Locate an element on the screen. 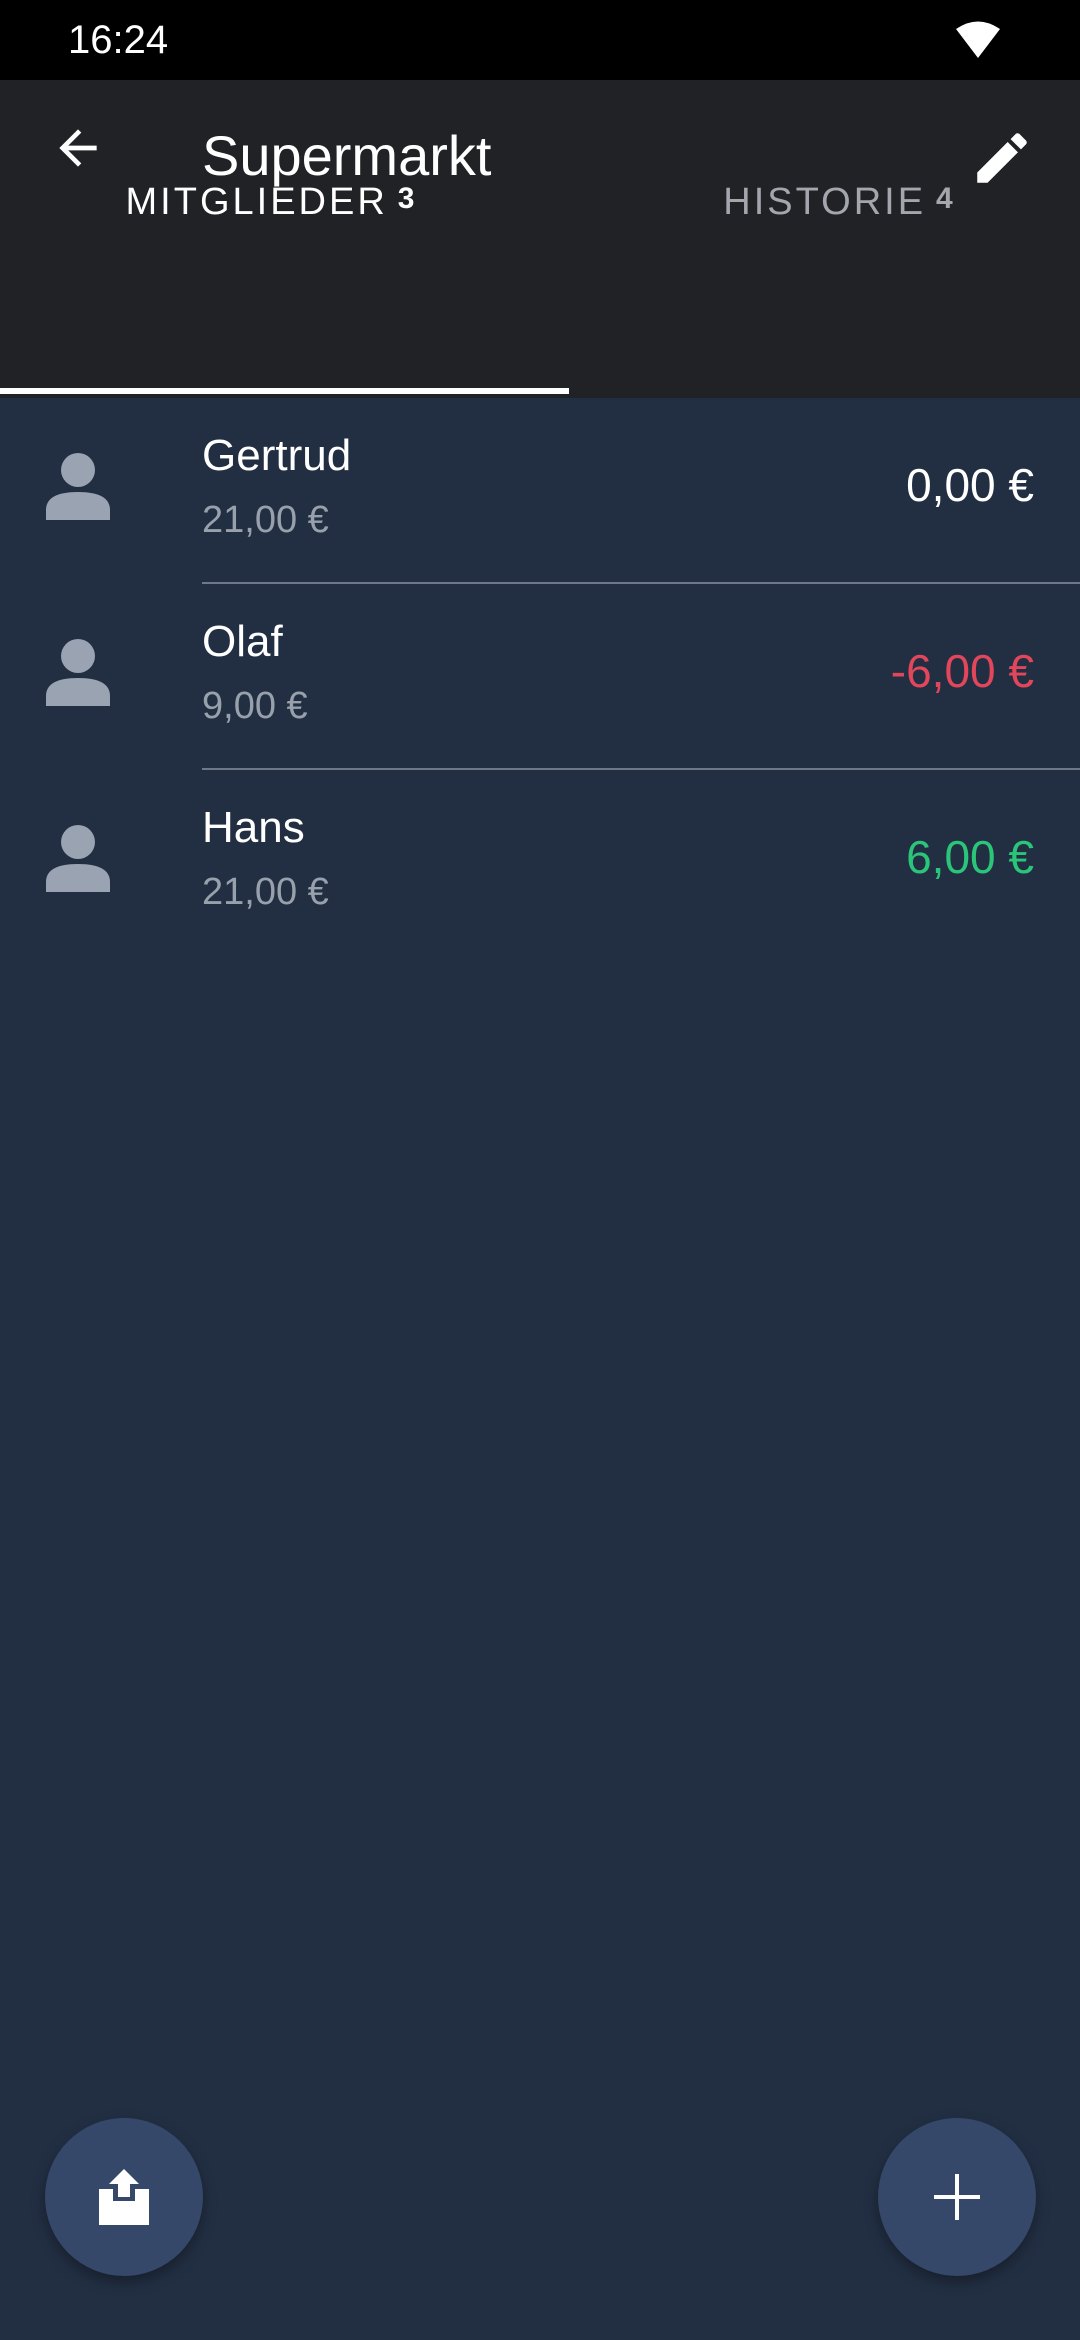 The height and width of the screenshot is (2340, 1080). tab-indicator is located at coordinates (284, 391).